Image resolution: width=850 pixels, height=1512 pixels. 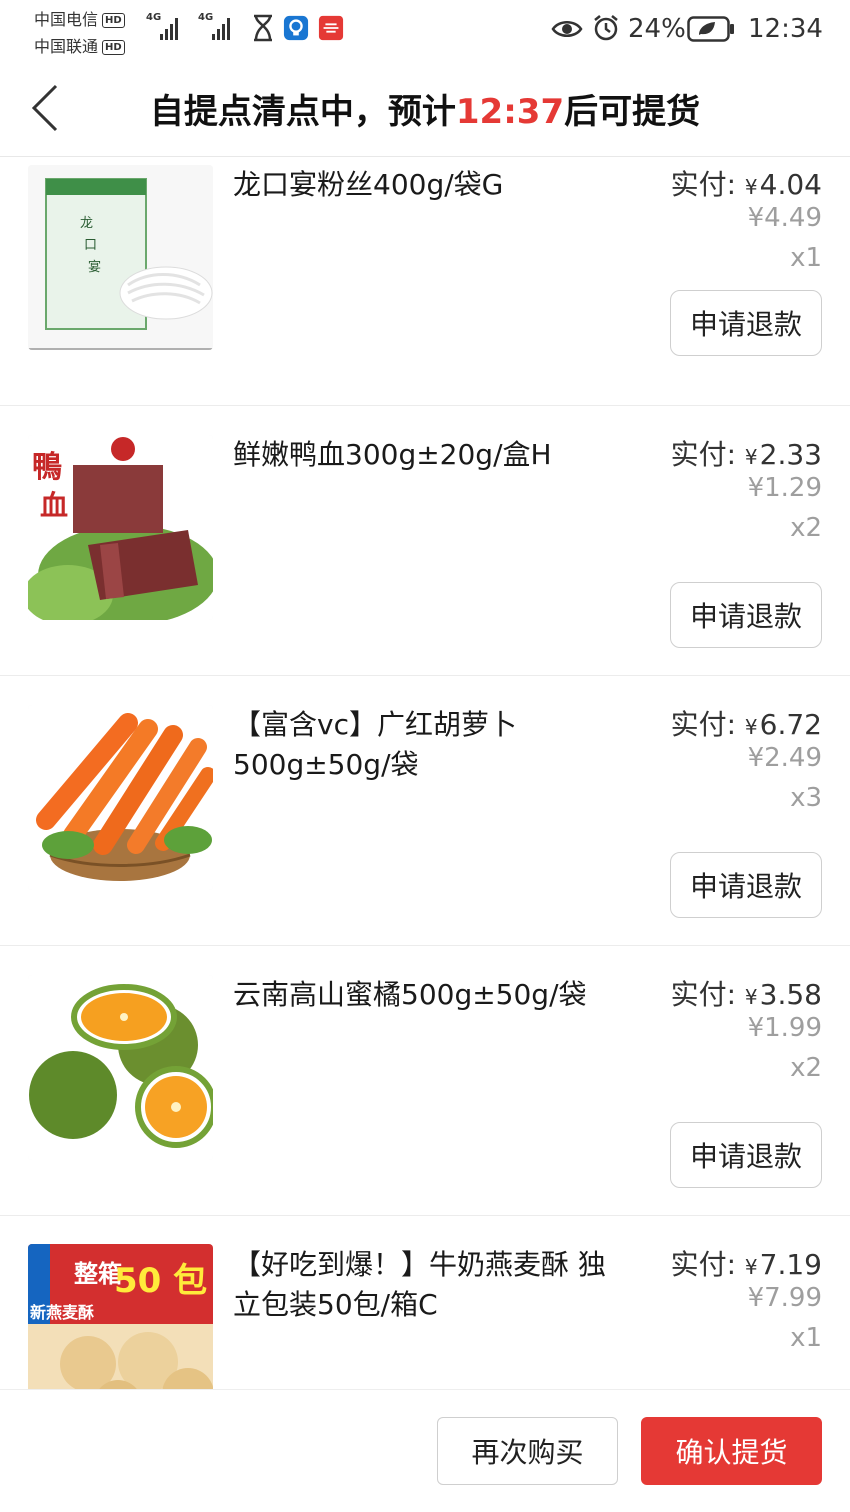 What do you see at coordinates (54, 505) in the screenshot?
I see `svg-text: 血` at bounding box center [54, 505].